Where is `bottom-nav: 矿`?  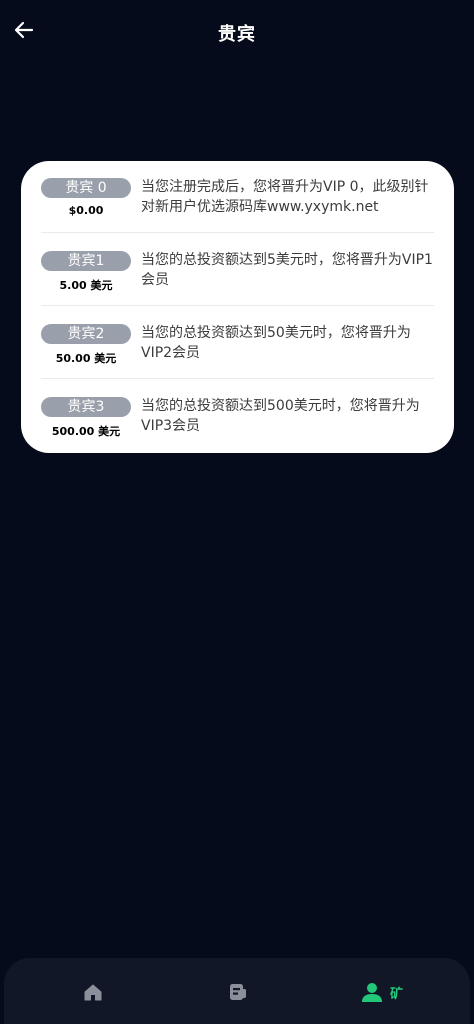
bottom-nav: 矿 is located at coordinates (237, 991).